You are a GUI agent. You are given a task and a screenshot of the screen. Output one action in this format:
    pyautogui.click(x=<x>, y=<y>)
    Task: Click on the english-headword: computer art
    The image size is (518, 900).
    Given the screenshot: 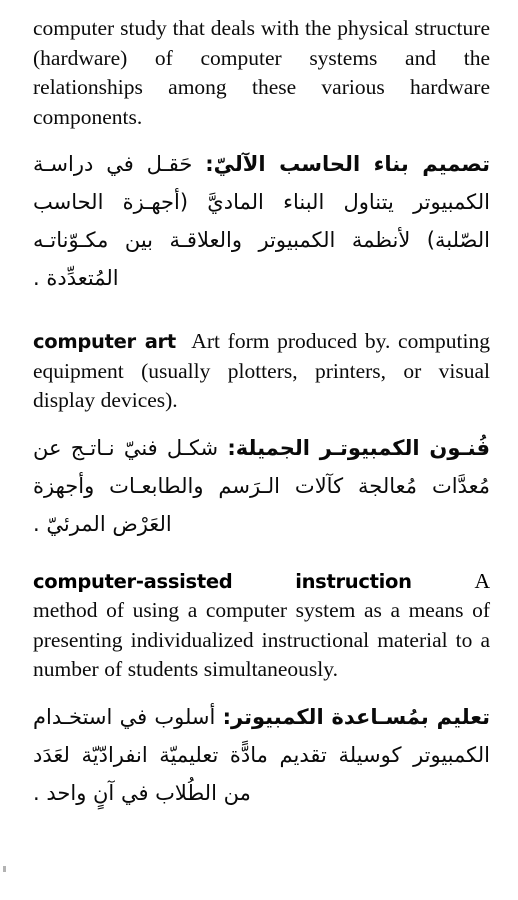 What is the action you would take?
    pyautogui.click(x=104, y=341)
    